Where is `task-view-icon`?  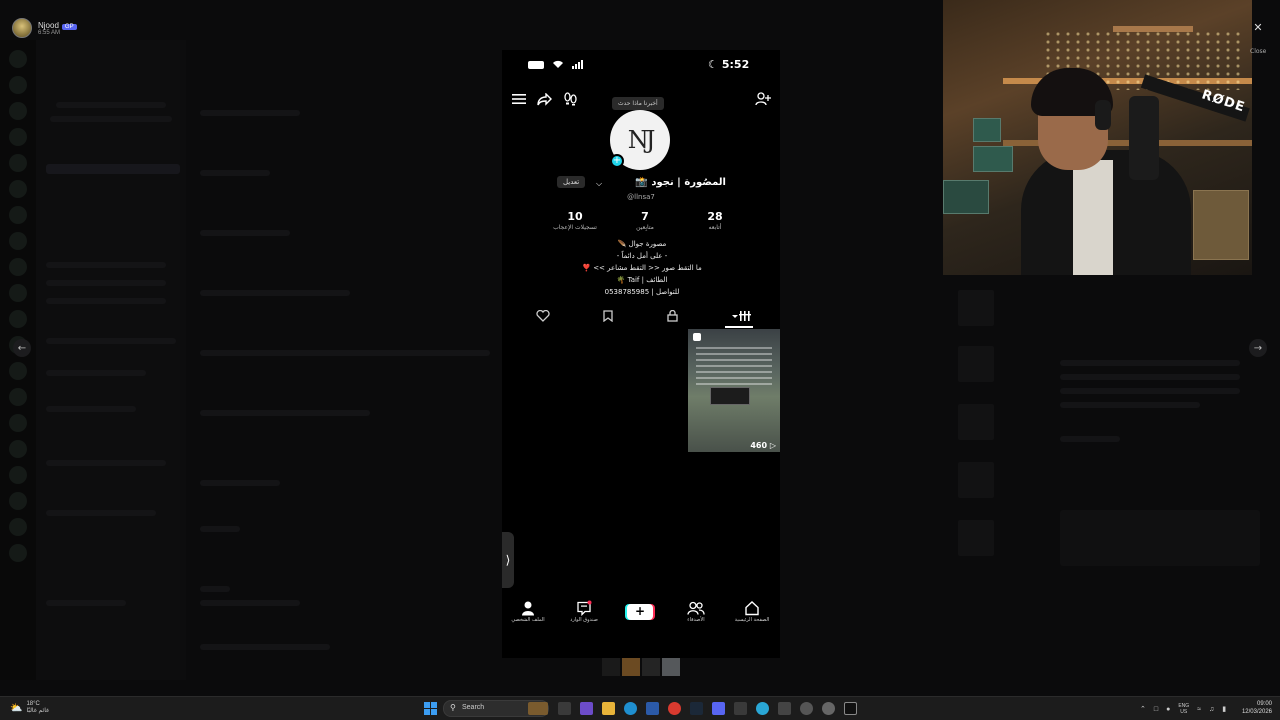 task-view-icon is located at coordinates (564, 708).